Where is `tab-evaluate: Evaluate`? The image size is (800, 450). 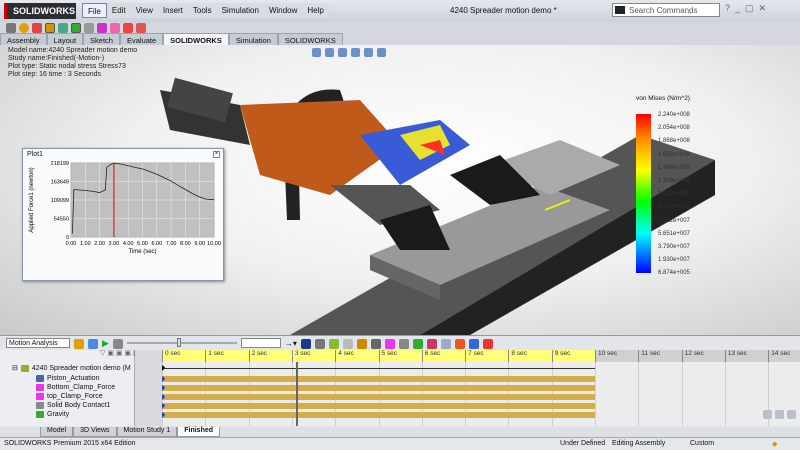
tab-evaluate: Evaluate is located at coordinates (141, 39).